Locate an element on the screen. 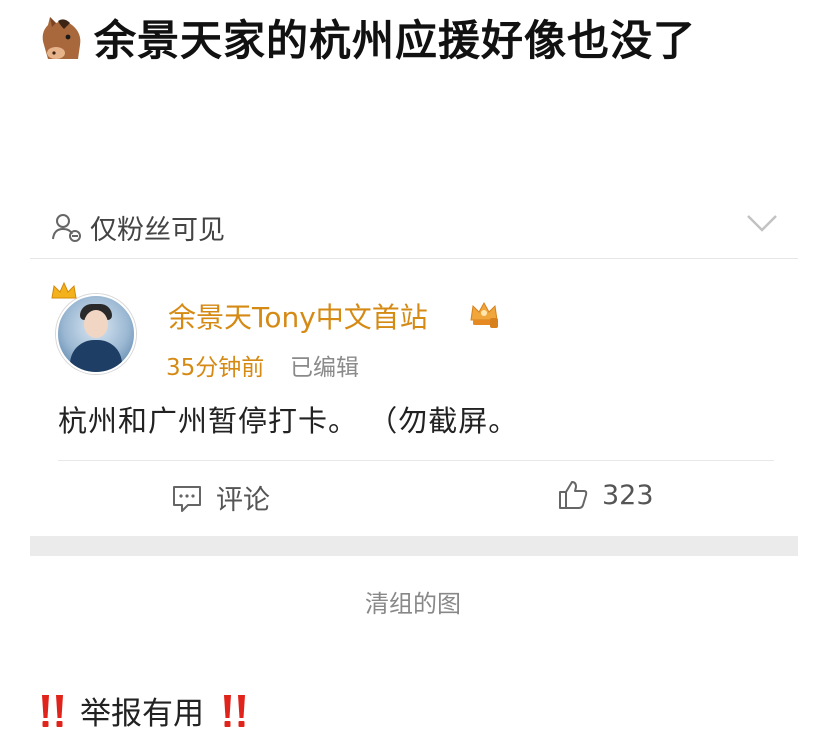 Image resolution: width=826 pixels, height=750 pixels. thumbs-up-icon is located at coordinates (573, 495).